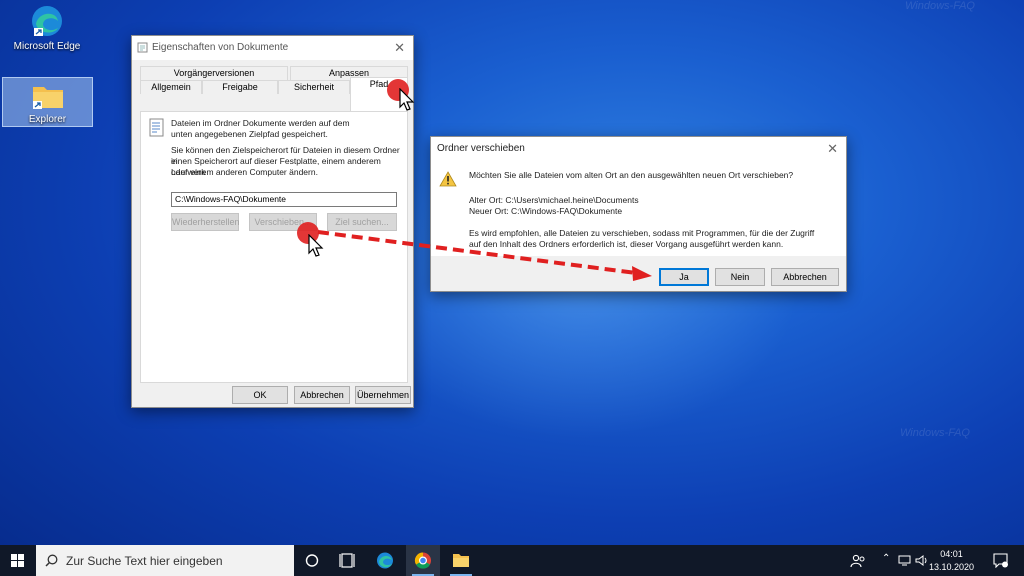 This screenshot has height=576, width=1024. Describe the element at coordinates (951, 567) in the screenshot. I see `clock-date: 13.10.2020` at that location.